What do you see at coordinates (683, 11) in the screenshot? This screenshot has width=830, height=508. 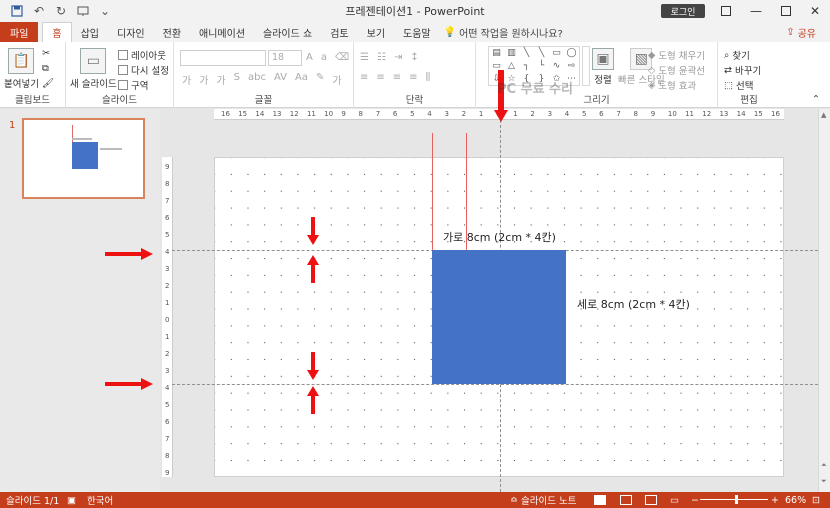 I see `login-button: 로그인` at bounding box center [683, 11].